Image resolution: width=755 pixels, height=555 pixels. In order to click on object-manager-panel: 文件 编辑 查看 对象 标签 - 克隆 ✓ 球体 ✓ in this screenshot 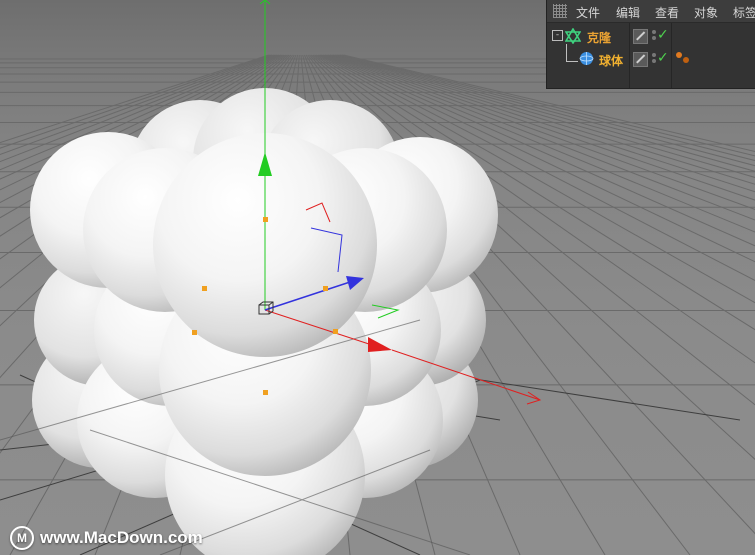, I will do `click(650, 44)`.